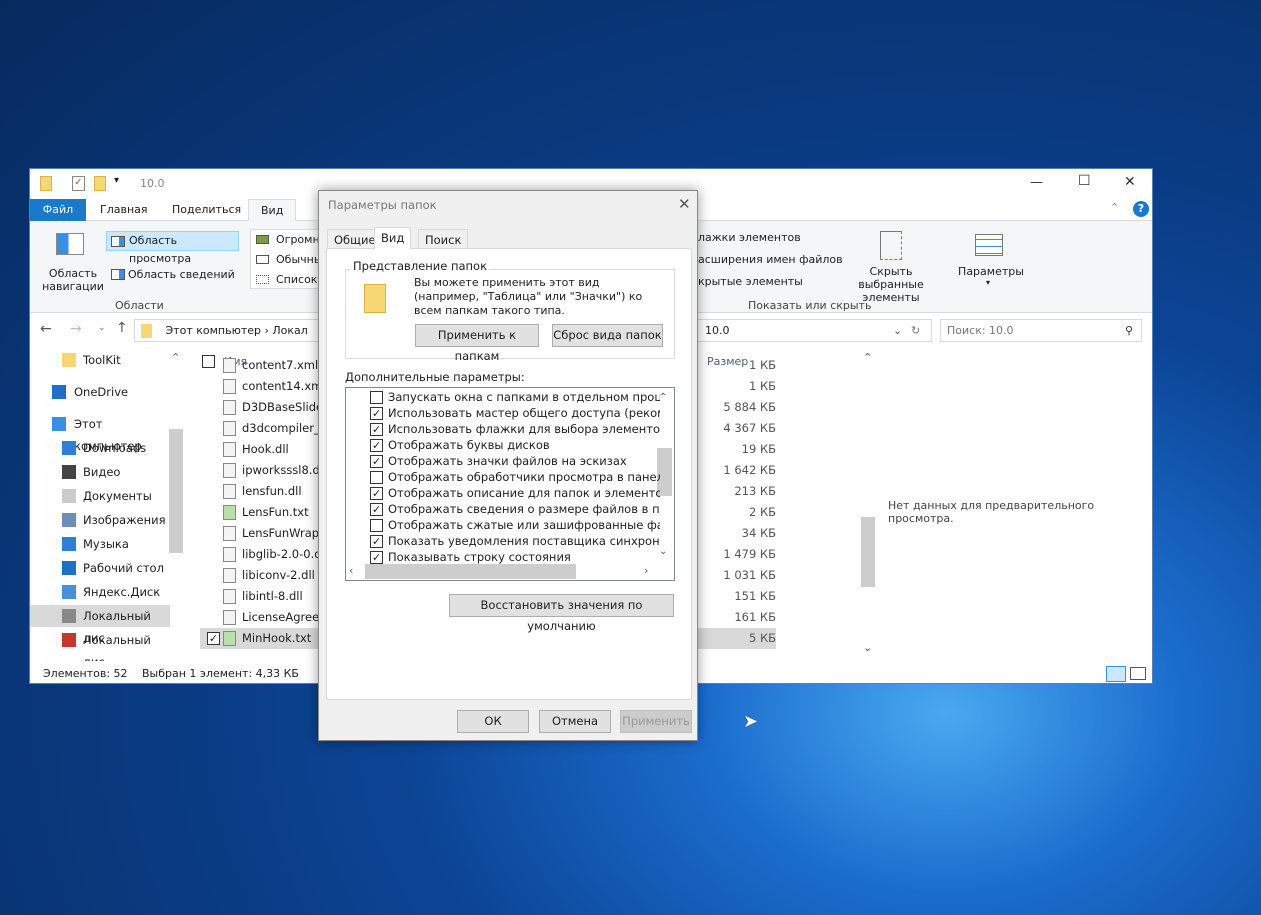 Image resolution: width=1261 pixels, height=915 pixels. I want to click on search-input: Поиск: 10.0 ⚲, so click(1041, 330).